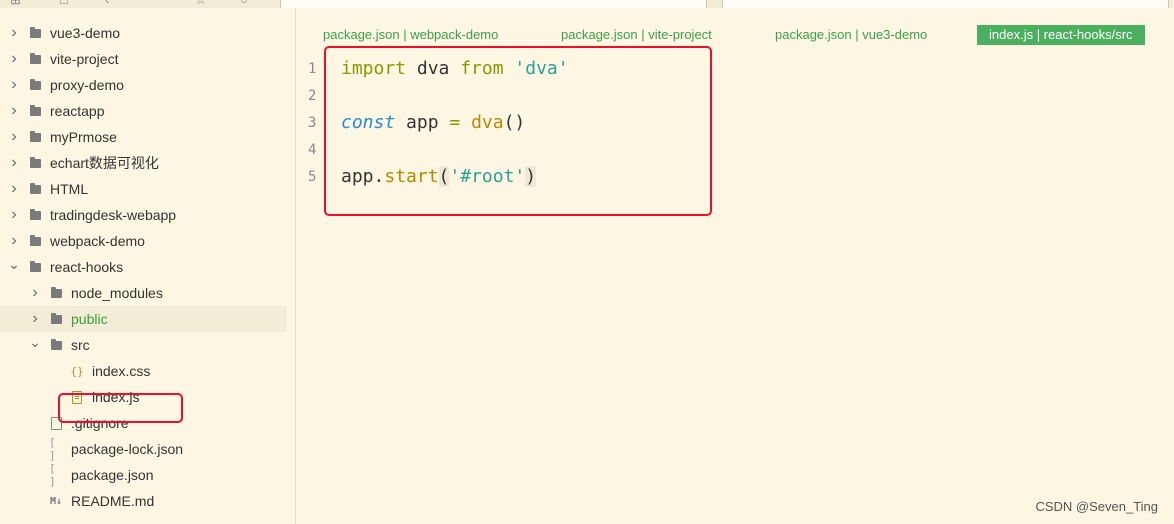 Image resolution: width=1174 pixels, height=524 pixels. What do you see at coordinates (518, 131) in the screenshot?
I see `code-highlight-box` at bounding box center [518, 131].